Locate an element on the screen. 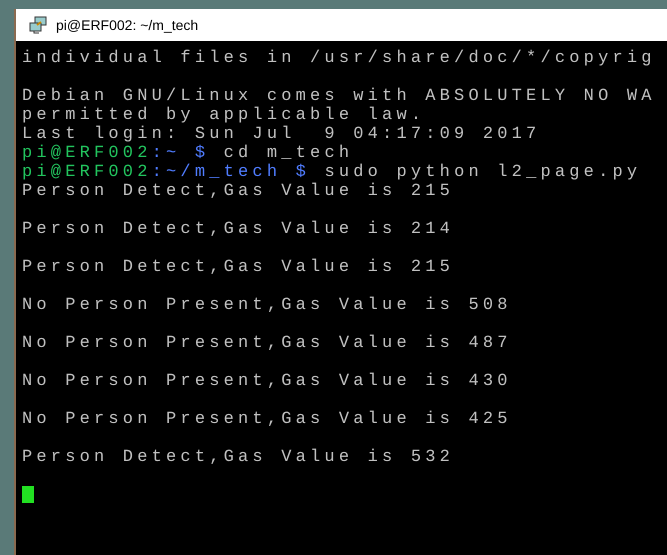  terminal-text: No Person Present,Gas Value is 487 is located at coordinates (267, 343).